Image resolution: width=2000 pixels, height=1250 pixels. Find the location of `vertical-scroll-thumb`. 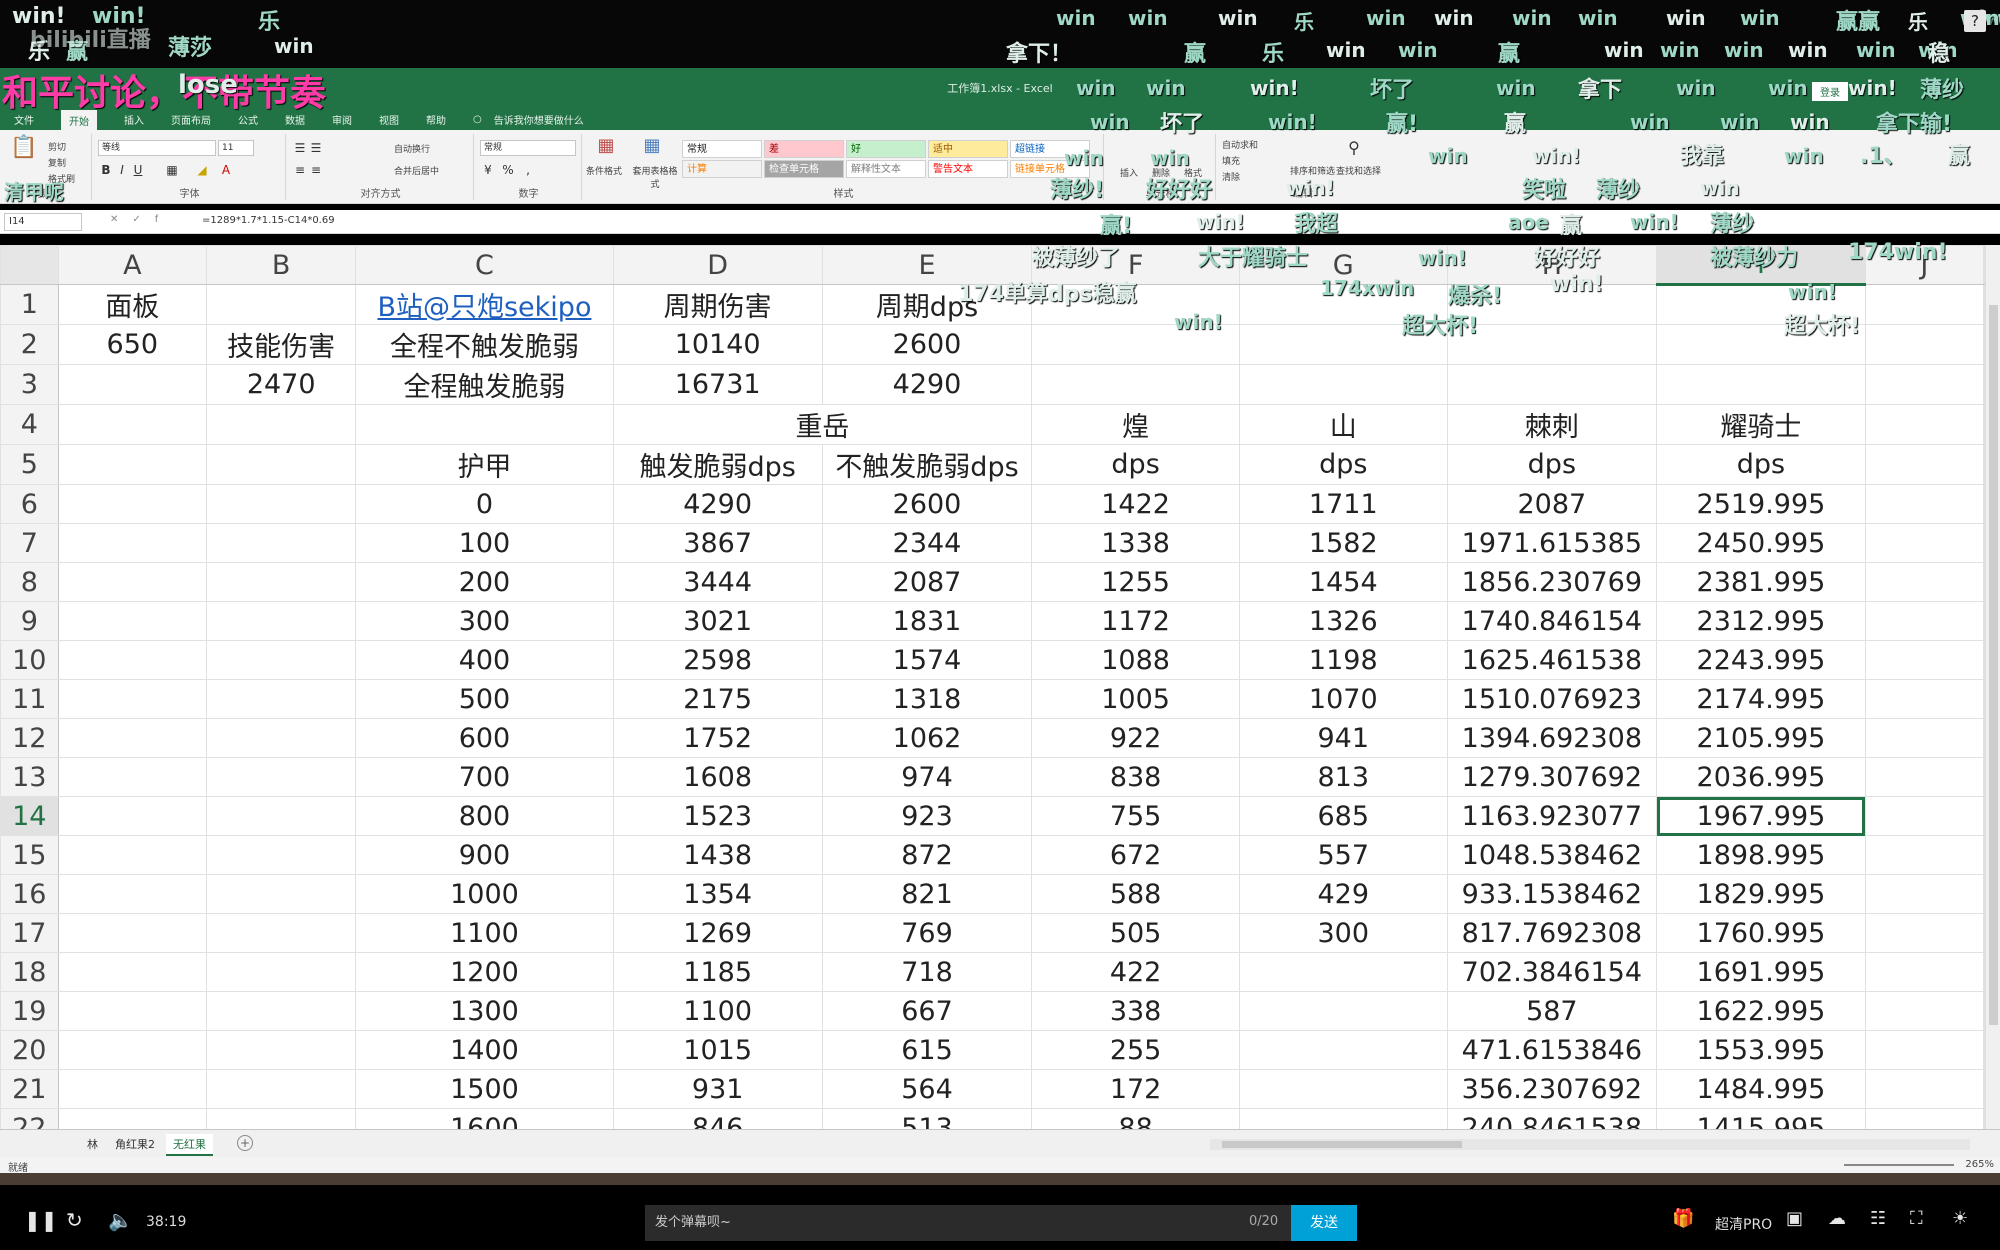

vertical-scroll-thumb is located at coordinates (1993, 665).